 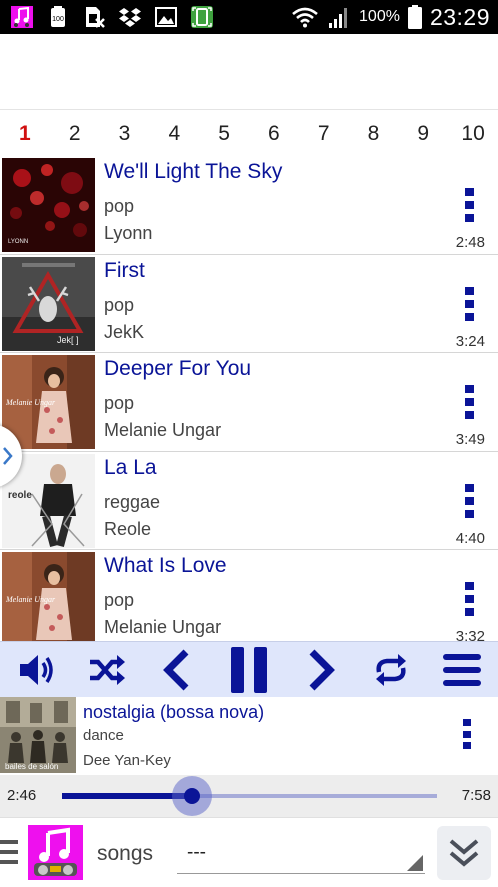 I want to click on now-playing-art-caption: bailes de salón, so click(x=31, y=766).